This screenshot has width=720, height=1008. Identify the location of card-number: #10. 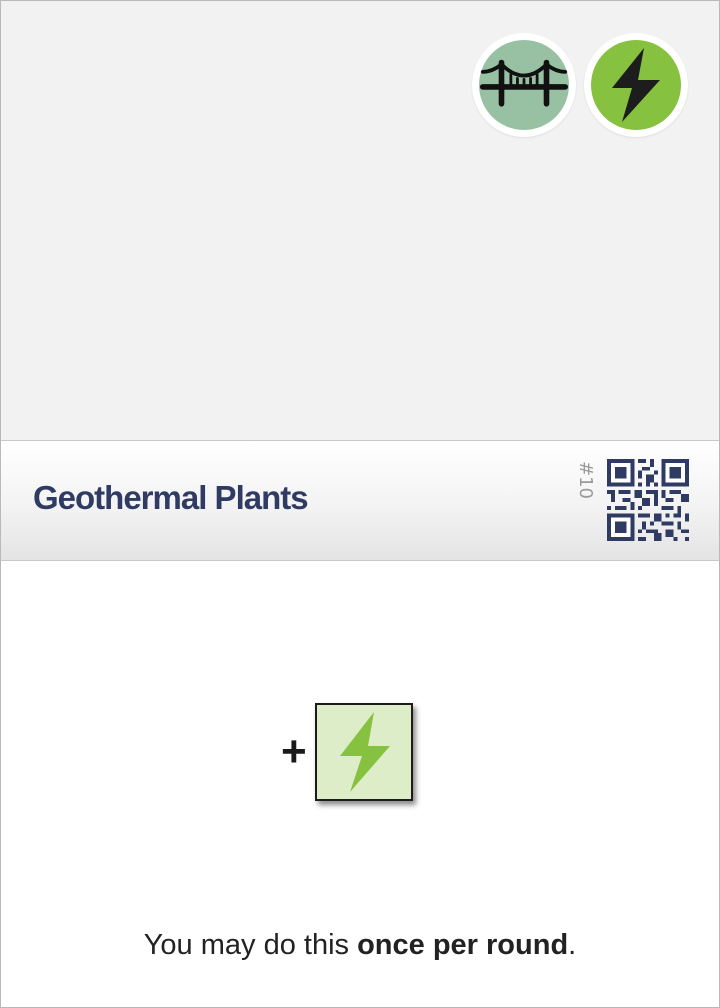
(585, 480).